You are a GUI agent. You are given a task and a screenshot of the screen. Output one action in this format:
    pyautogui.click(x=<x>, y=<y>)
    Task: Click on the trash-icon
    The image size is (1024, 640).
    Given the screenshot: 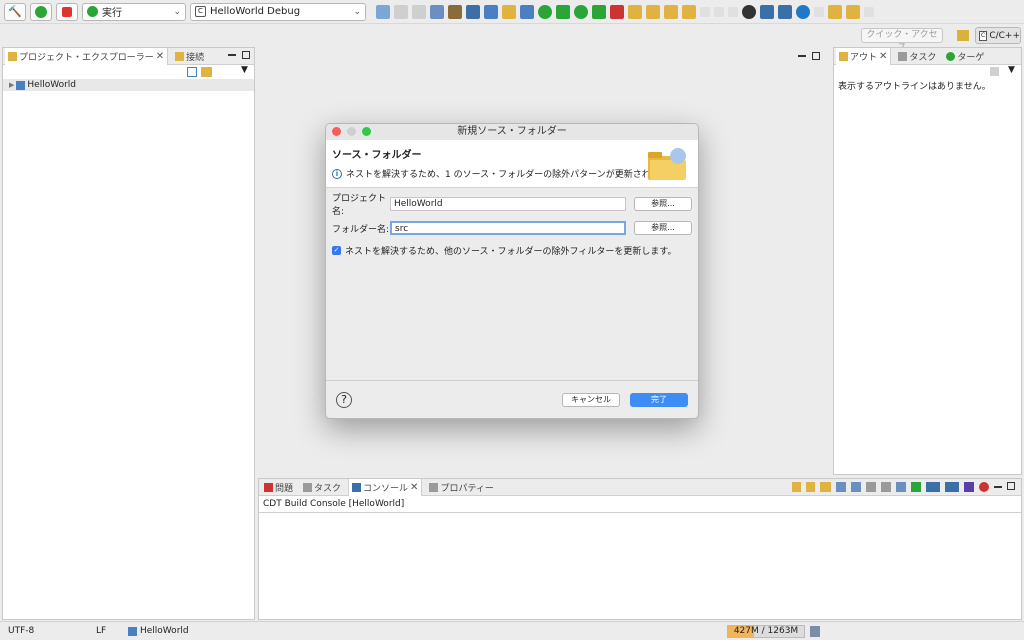 What is the action you would take?
    pyautogui.click(x=815, y=631)
    